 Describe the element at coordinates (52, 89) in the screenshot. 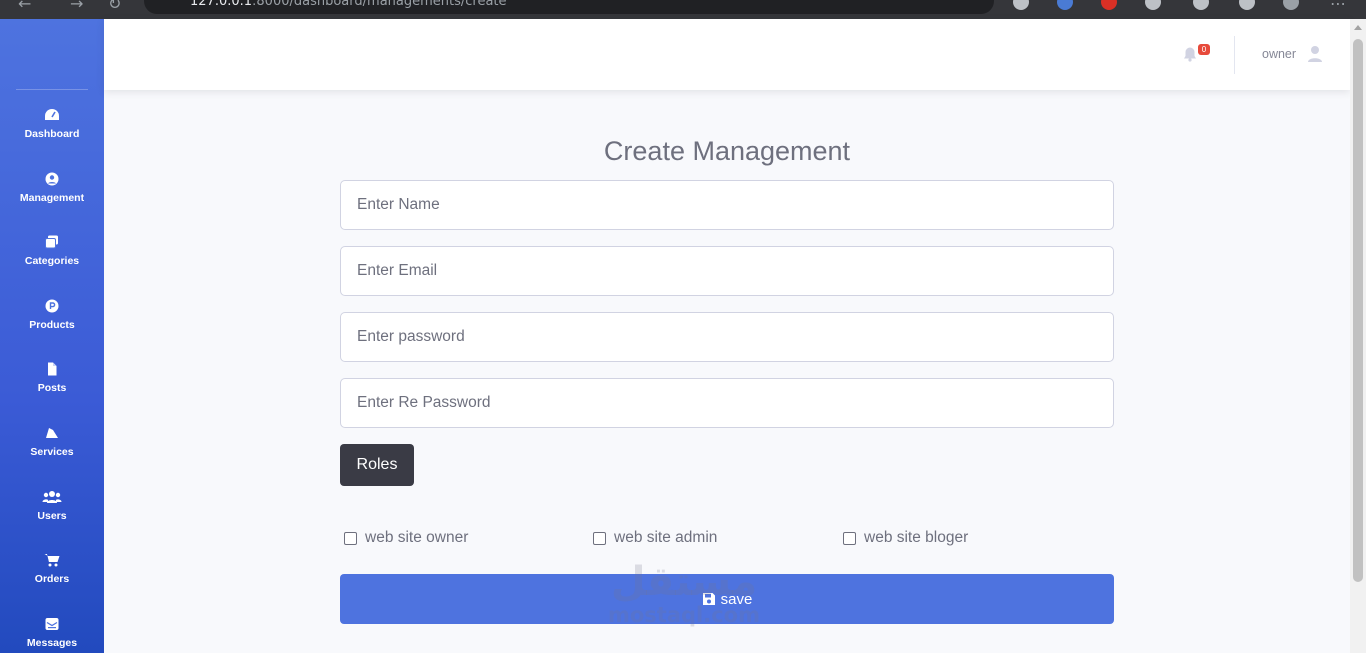

I see `sidebar-divider` at that location.